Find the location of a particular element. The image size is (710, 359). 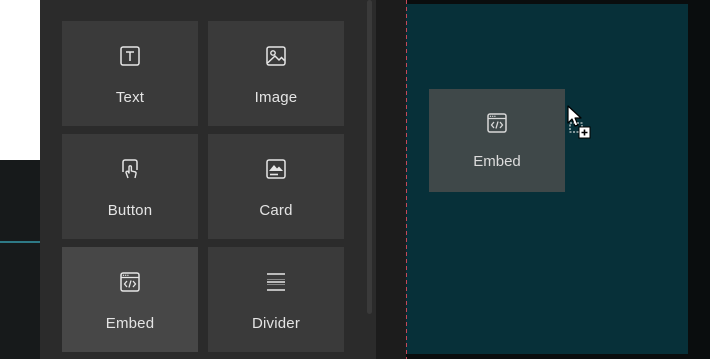

button-icon is located at coordinates (130, 169).